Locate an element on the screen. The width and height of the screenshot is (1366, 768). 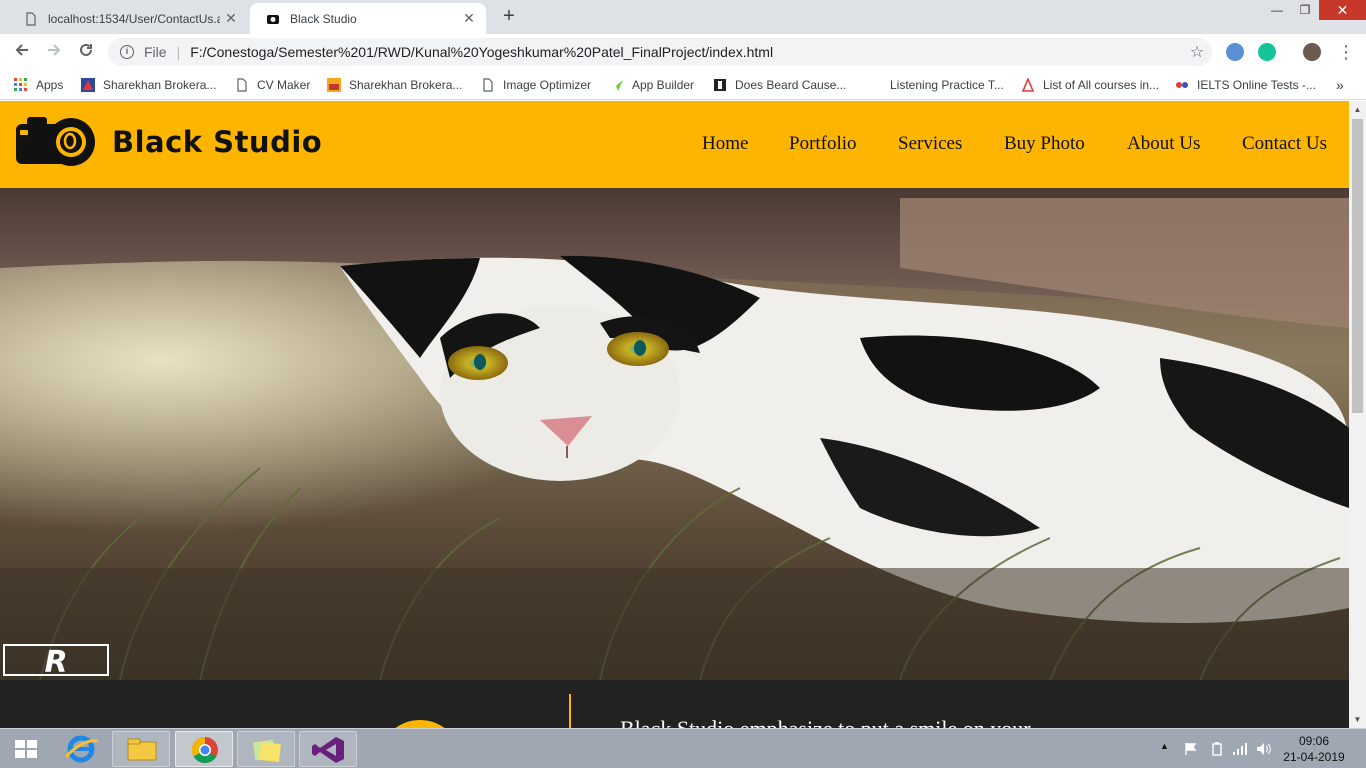
taskbar-sticky-notes is located at coordinates (266, 749).